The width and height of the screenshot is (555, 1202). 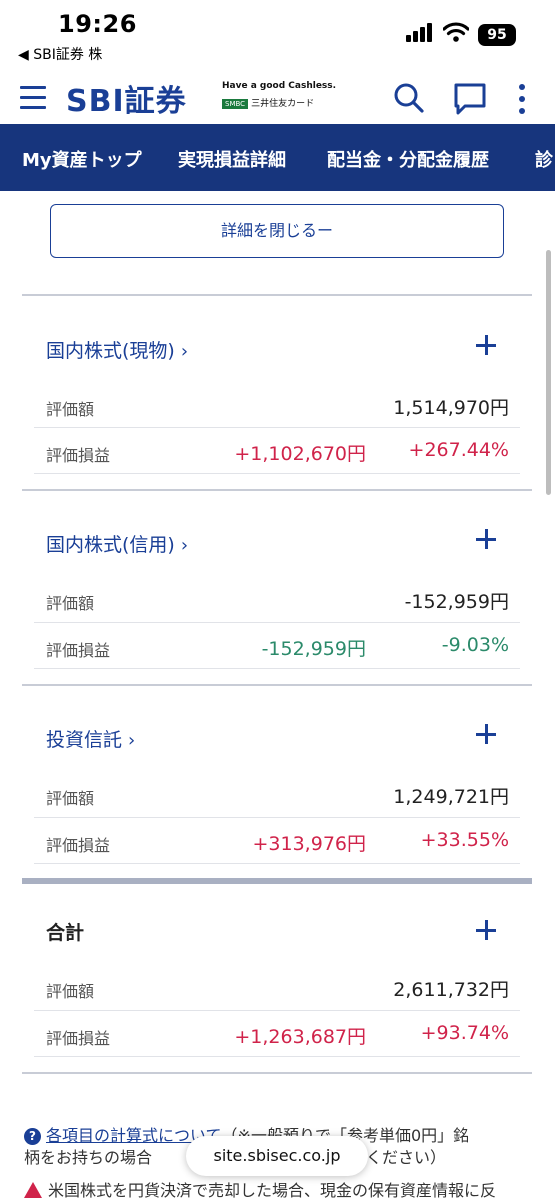 I want to click on valuation-value: -152,959円, so click(x=456, y=602).